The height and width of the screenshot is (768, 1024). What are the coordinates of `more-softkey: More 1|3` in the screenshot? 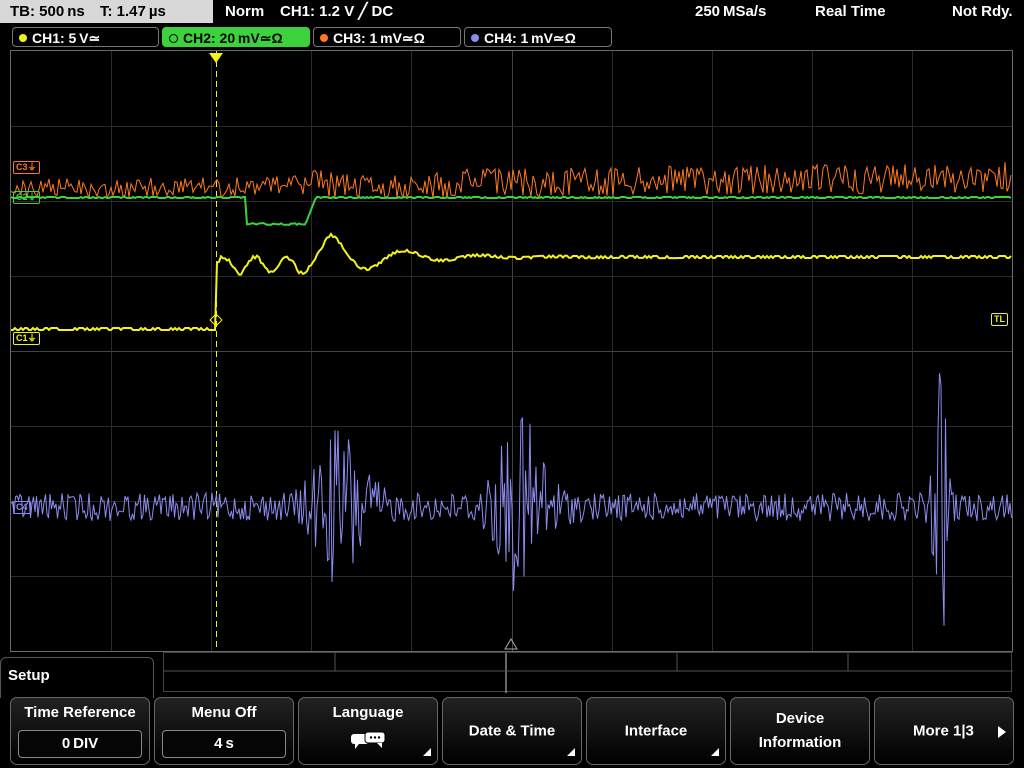 It's located at (944, 731).